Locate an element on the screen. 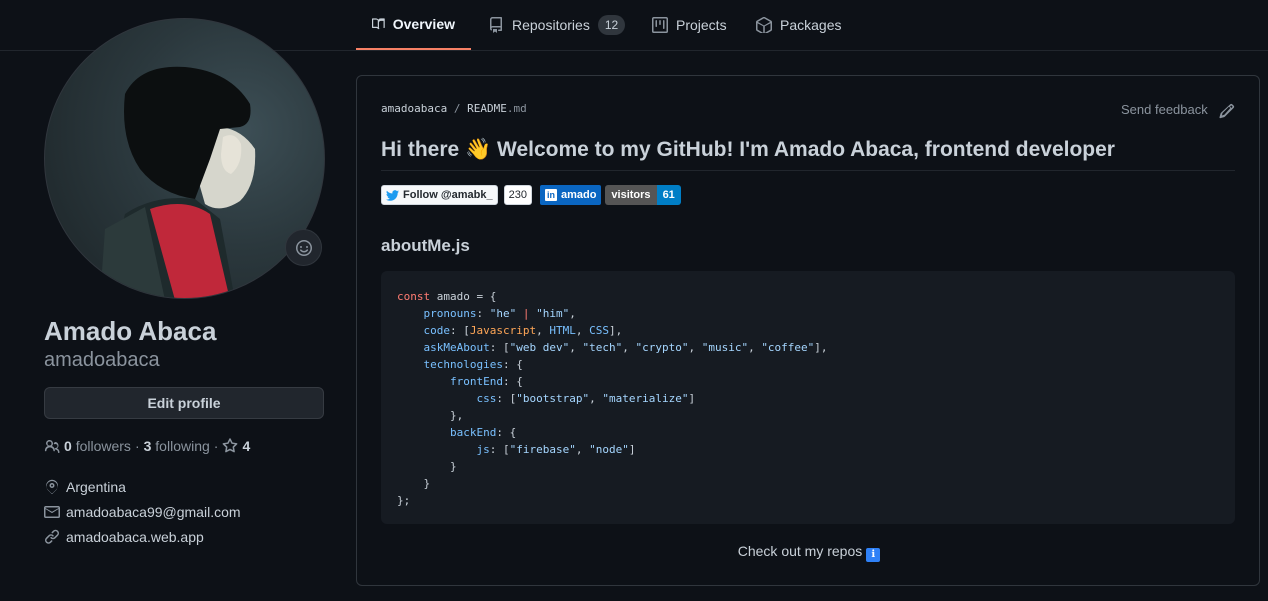 The height and width of the screenshot is (601, 1268). about-me-heading: aboutMe.js is located at coordinates (425, 245).